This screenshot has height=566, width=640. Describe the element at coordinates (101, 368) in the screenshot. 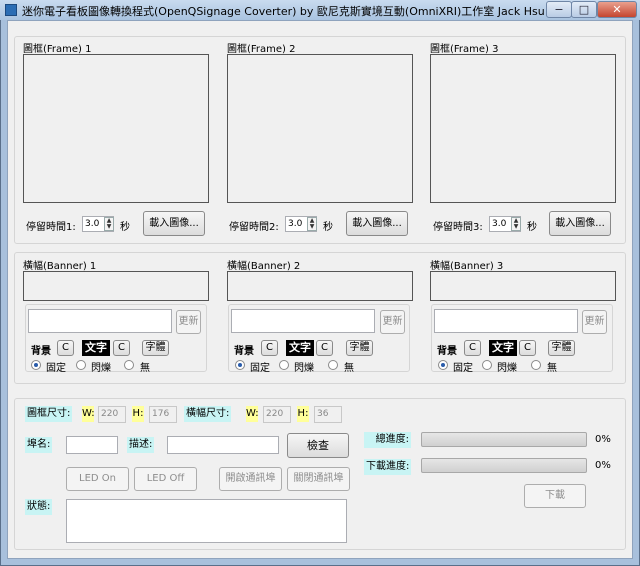

I see `banner-1-blink-label: 閃爍` at that location.